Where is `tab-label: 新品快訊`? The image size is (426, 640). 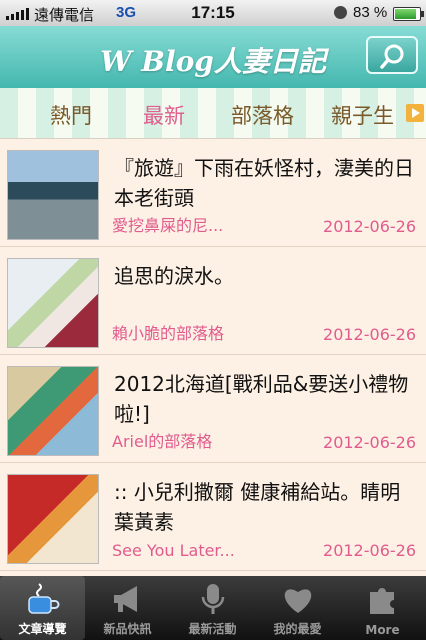
tab-label: 新品快訊 is located at coordinates (127, 629).